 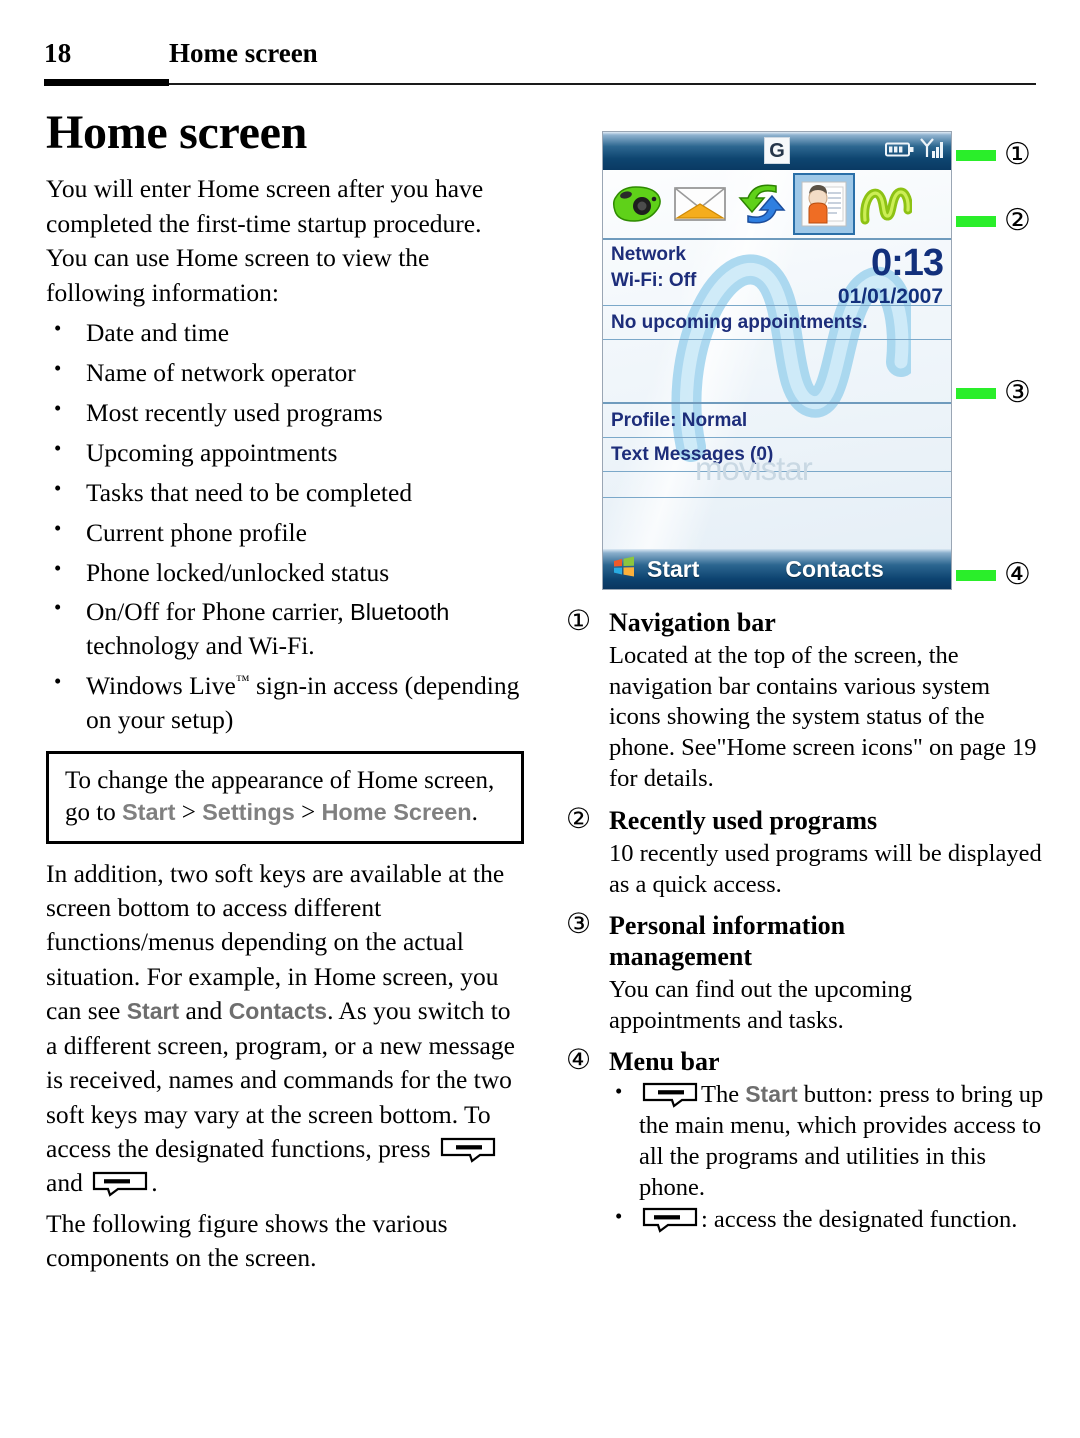 What do you see at coordinates (154, 1183) in the screenshot?
I see `para2-period: .` at bounding box center [154, 1183].